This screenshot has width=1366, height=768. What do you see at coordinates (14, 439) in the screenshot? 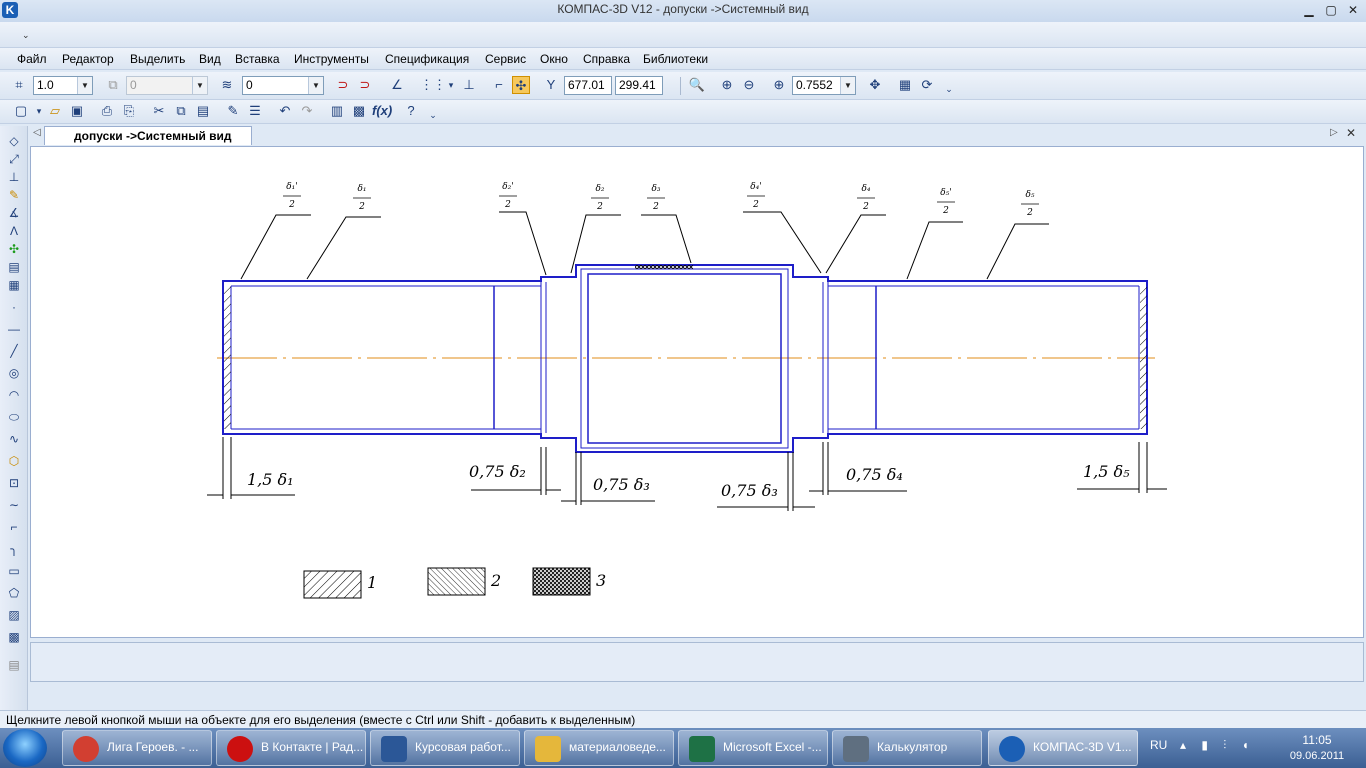
I see `spline-icon: ∿` at bounding box center [14, 439].